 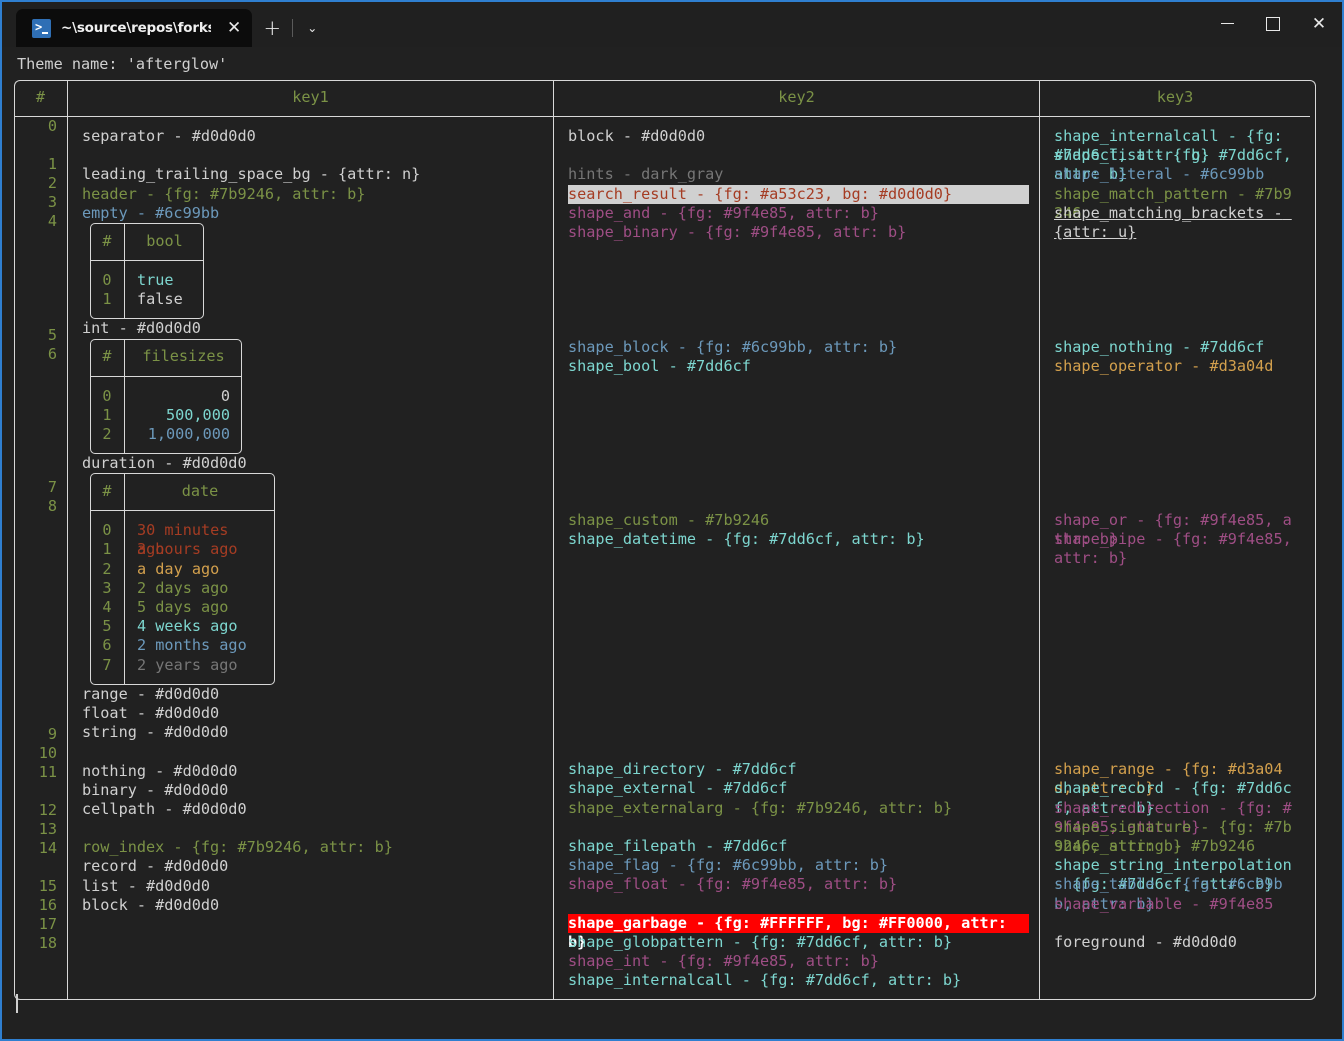 What do you see at coordinates (1168, 894) in the screenshot?
I see `theme-entry: shape_table - {fg: #6c99bb, attr: b}` at bounding box center [1168, 894].